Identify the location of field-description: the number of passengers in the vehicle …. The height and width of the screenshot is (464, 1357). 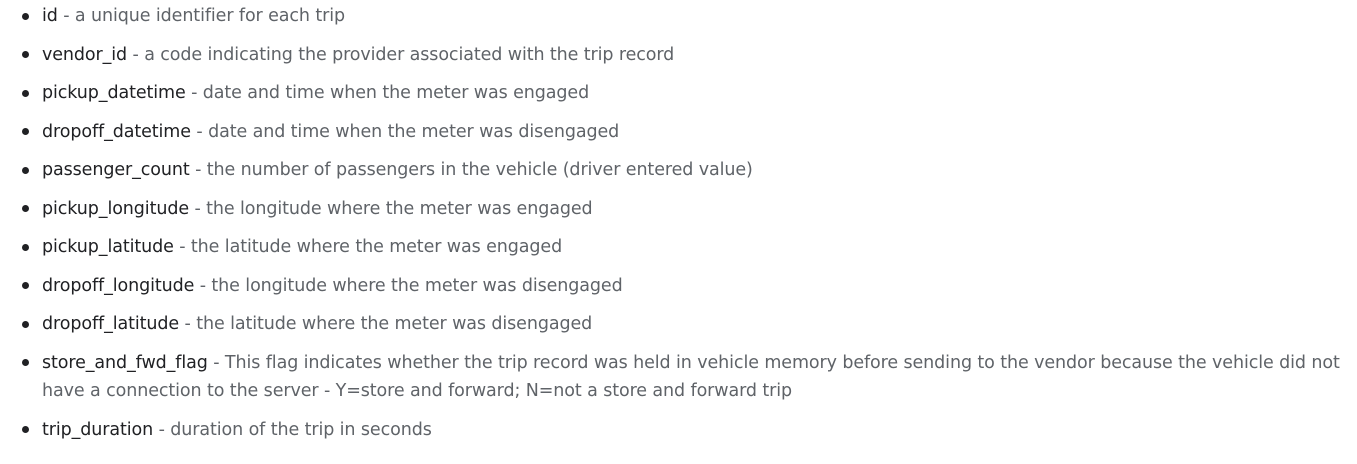
(479, 170).